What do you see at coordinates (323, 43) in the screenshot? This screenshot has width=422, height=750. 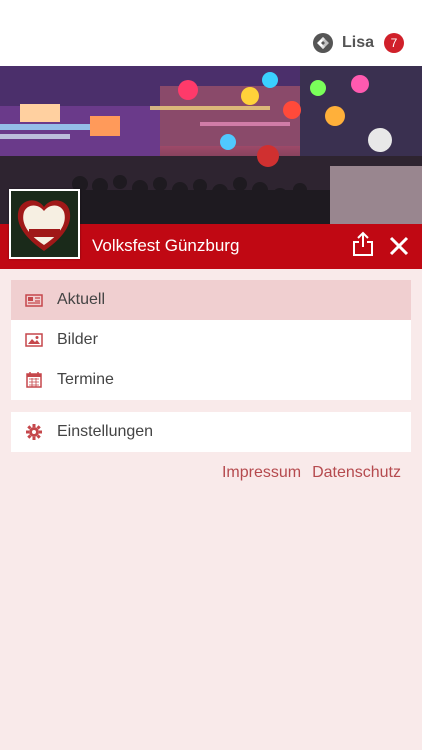 I see `app-logo-icon` at bounding box center [323, 43].